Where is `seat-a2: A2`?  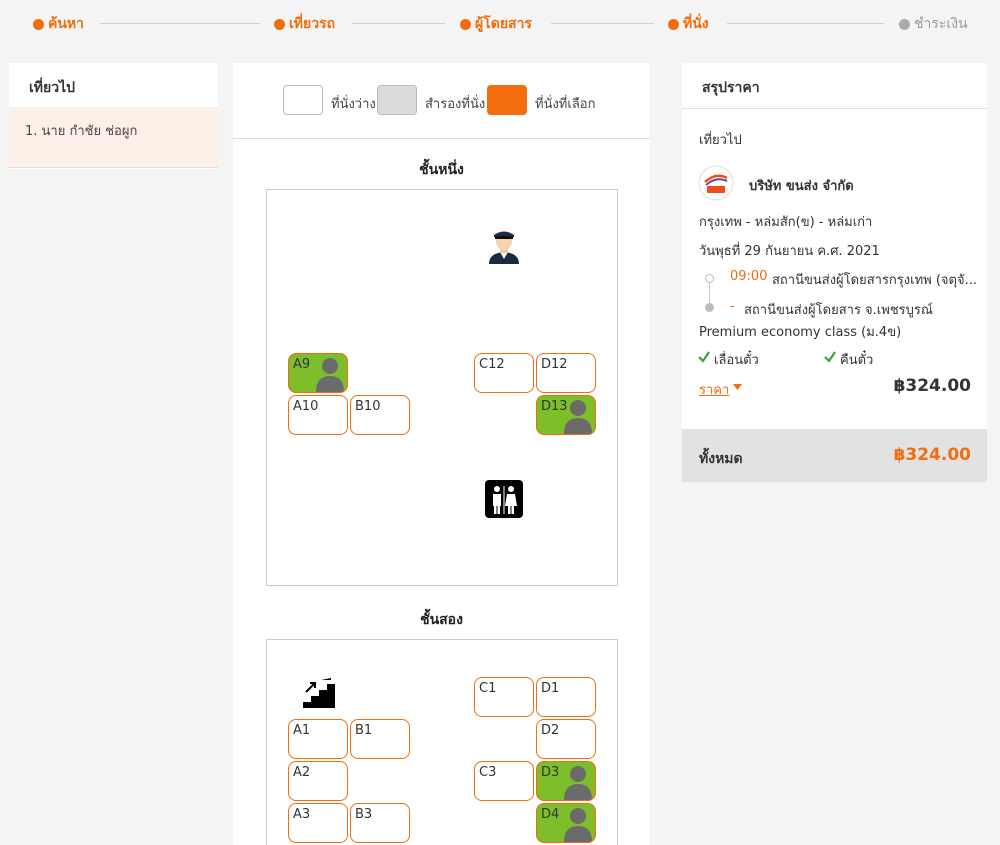 seat-a2: A2 is located at coordinates (318, 781).